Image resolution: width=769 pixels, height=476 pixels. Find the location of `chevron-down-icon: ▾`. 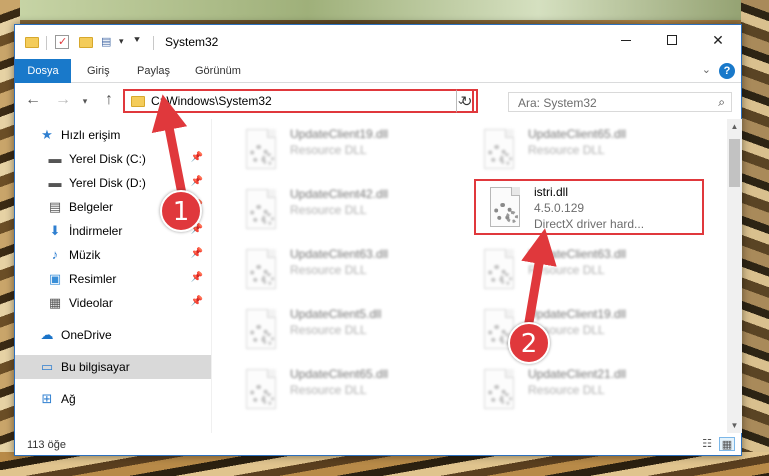

chevron-down-icon: ▾ is located at coordinates (121, 44).